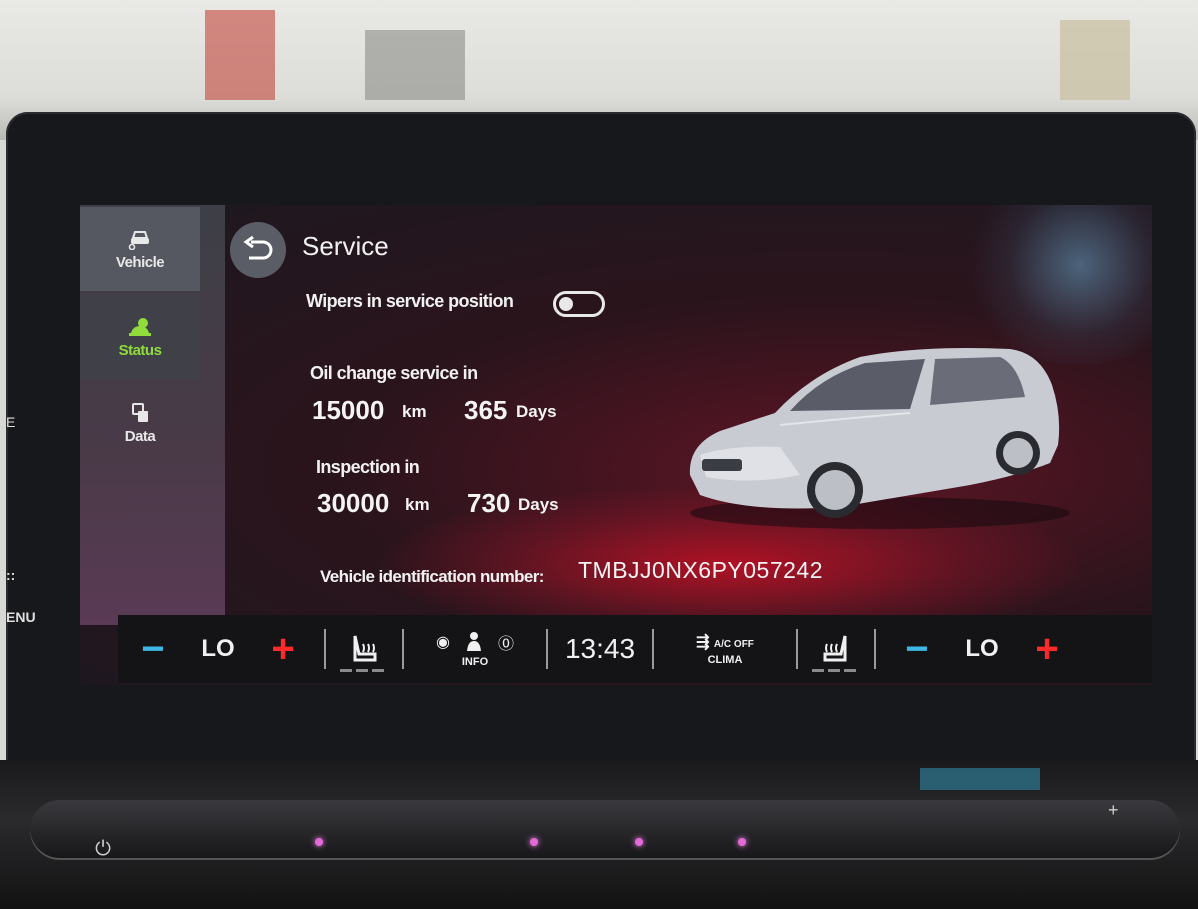 The width and height of the screenshot is (1198, 909). What do you see at coordinates (353, 503) in the screenshot?
I see `inspection-distance: 30000` at bounding box center [353, 503].